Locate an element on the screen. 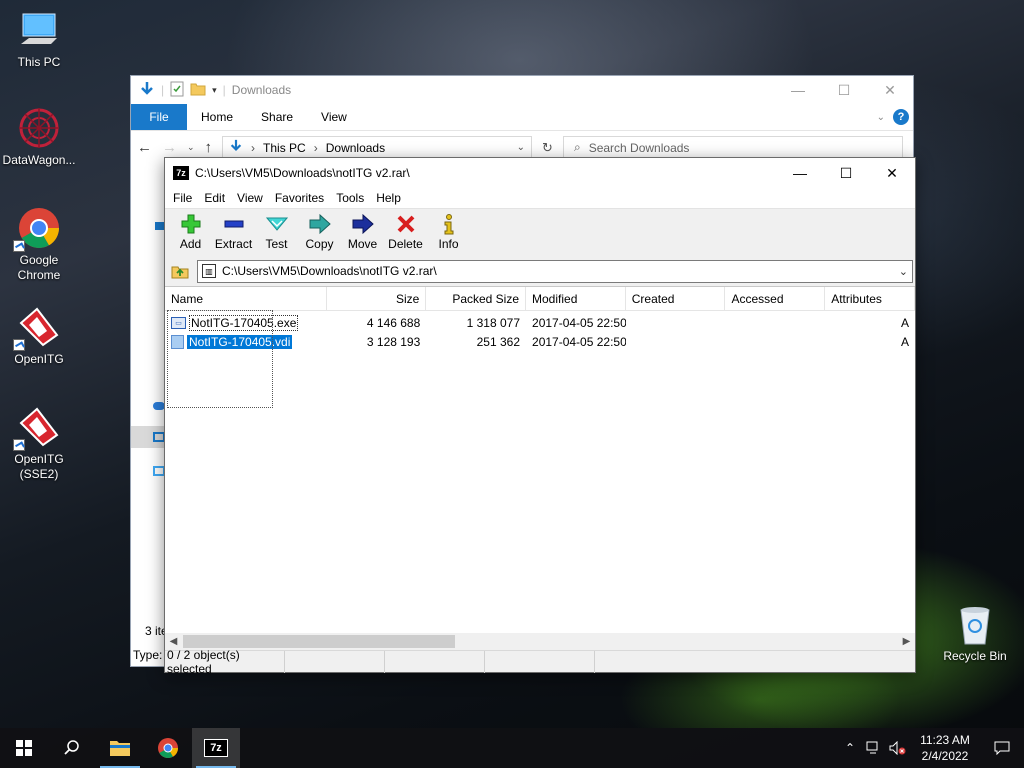  refresh-icon: ↻ is located at coordinates (547, 148).